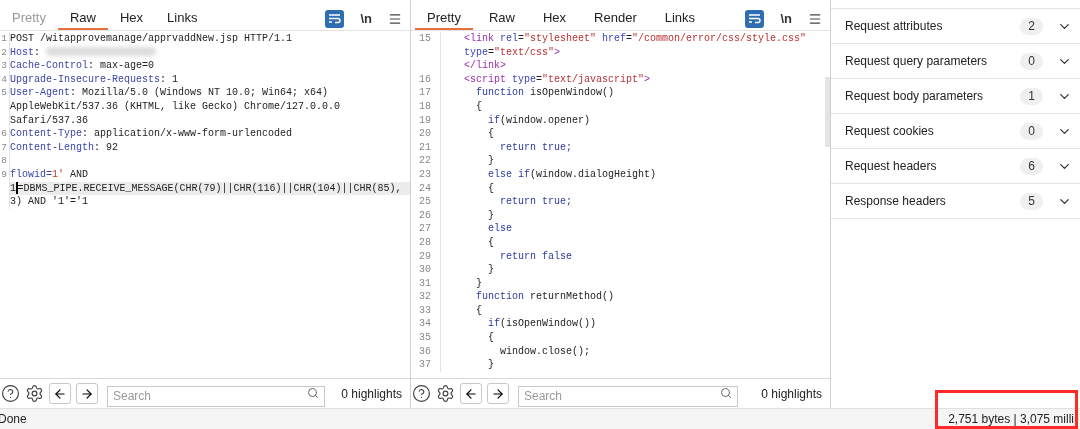 This screenshot has width=1080, height=429. Describe the element at coordinates (539, 120) in the screenshot. I see `code-line: if(window.opener)` at that location.